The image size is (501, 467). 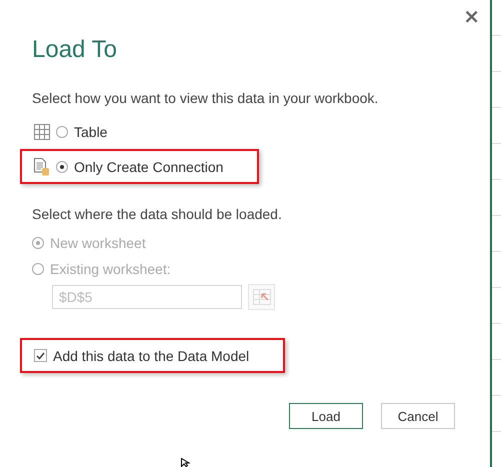 What do you see at coordinates (157, 214) in the screenshot?
I see `location-prompt: Select where the data should be loaded.` at bounding box center [157, 214].